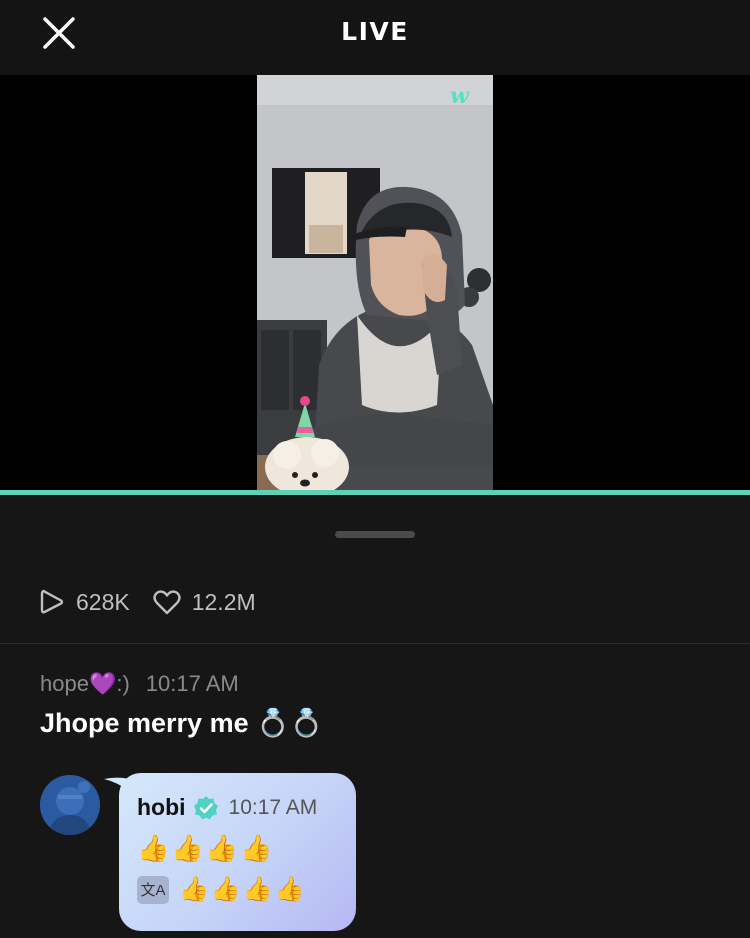 The width and height of the screenshot is (750, 938). I want to click on translated-text: 👍👍👍👍, so click(243, 889).